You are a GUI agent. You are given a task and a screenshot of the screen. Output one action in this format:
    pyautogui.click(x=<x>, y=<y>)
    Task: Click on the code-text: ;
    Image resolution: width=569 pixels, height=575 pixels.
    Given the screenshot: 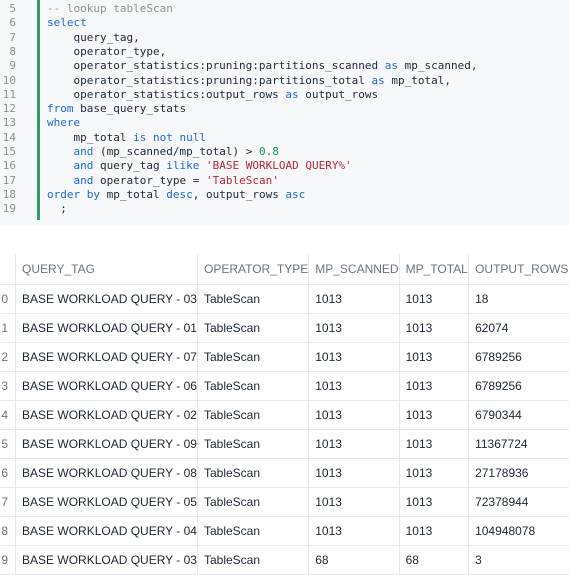 What is the action you would take?
    pyautogui.click(x=57, y=208)
    